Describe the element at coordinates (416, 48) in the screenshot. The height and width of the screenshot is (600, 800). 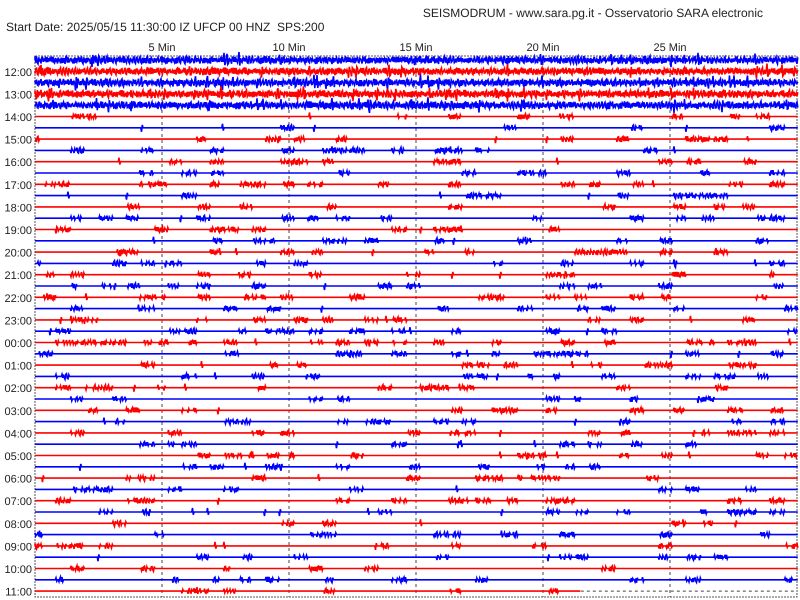
I see `minute-label: 15 Min` at that location.